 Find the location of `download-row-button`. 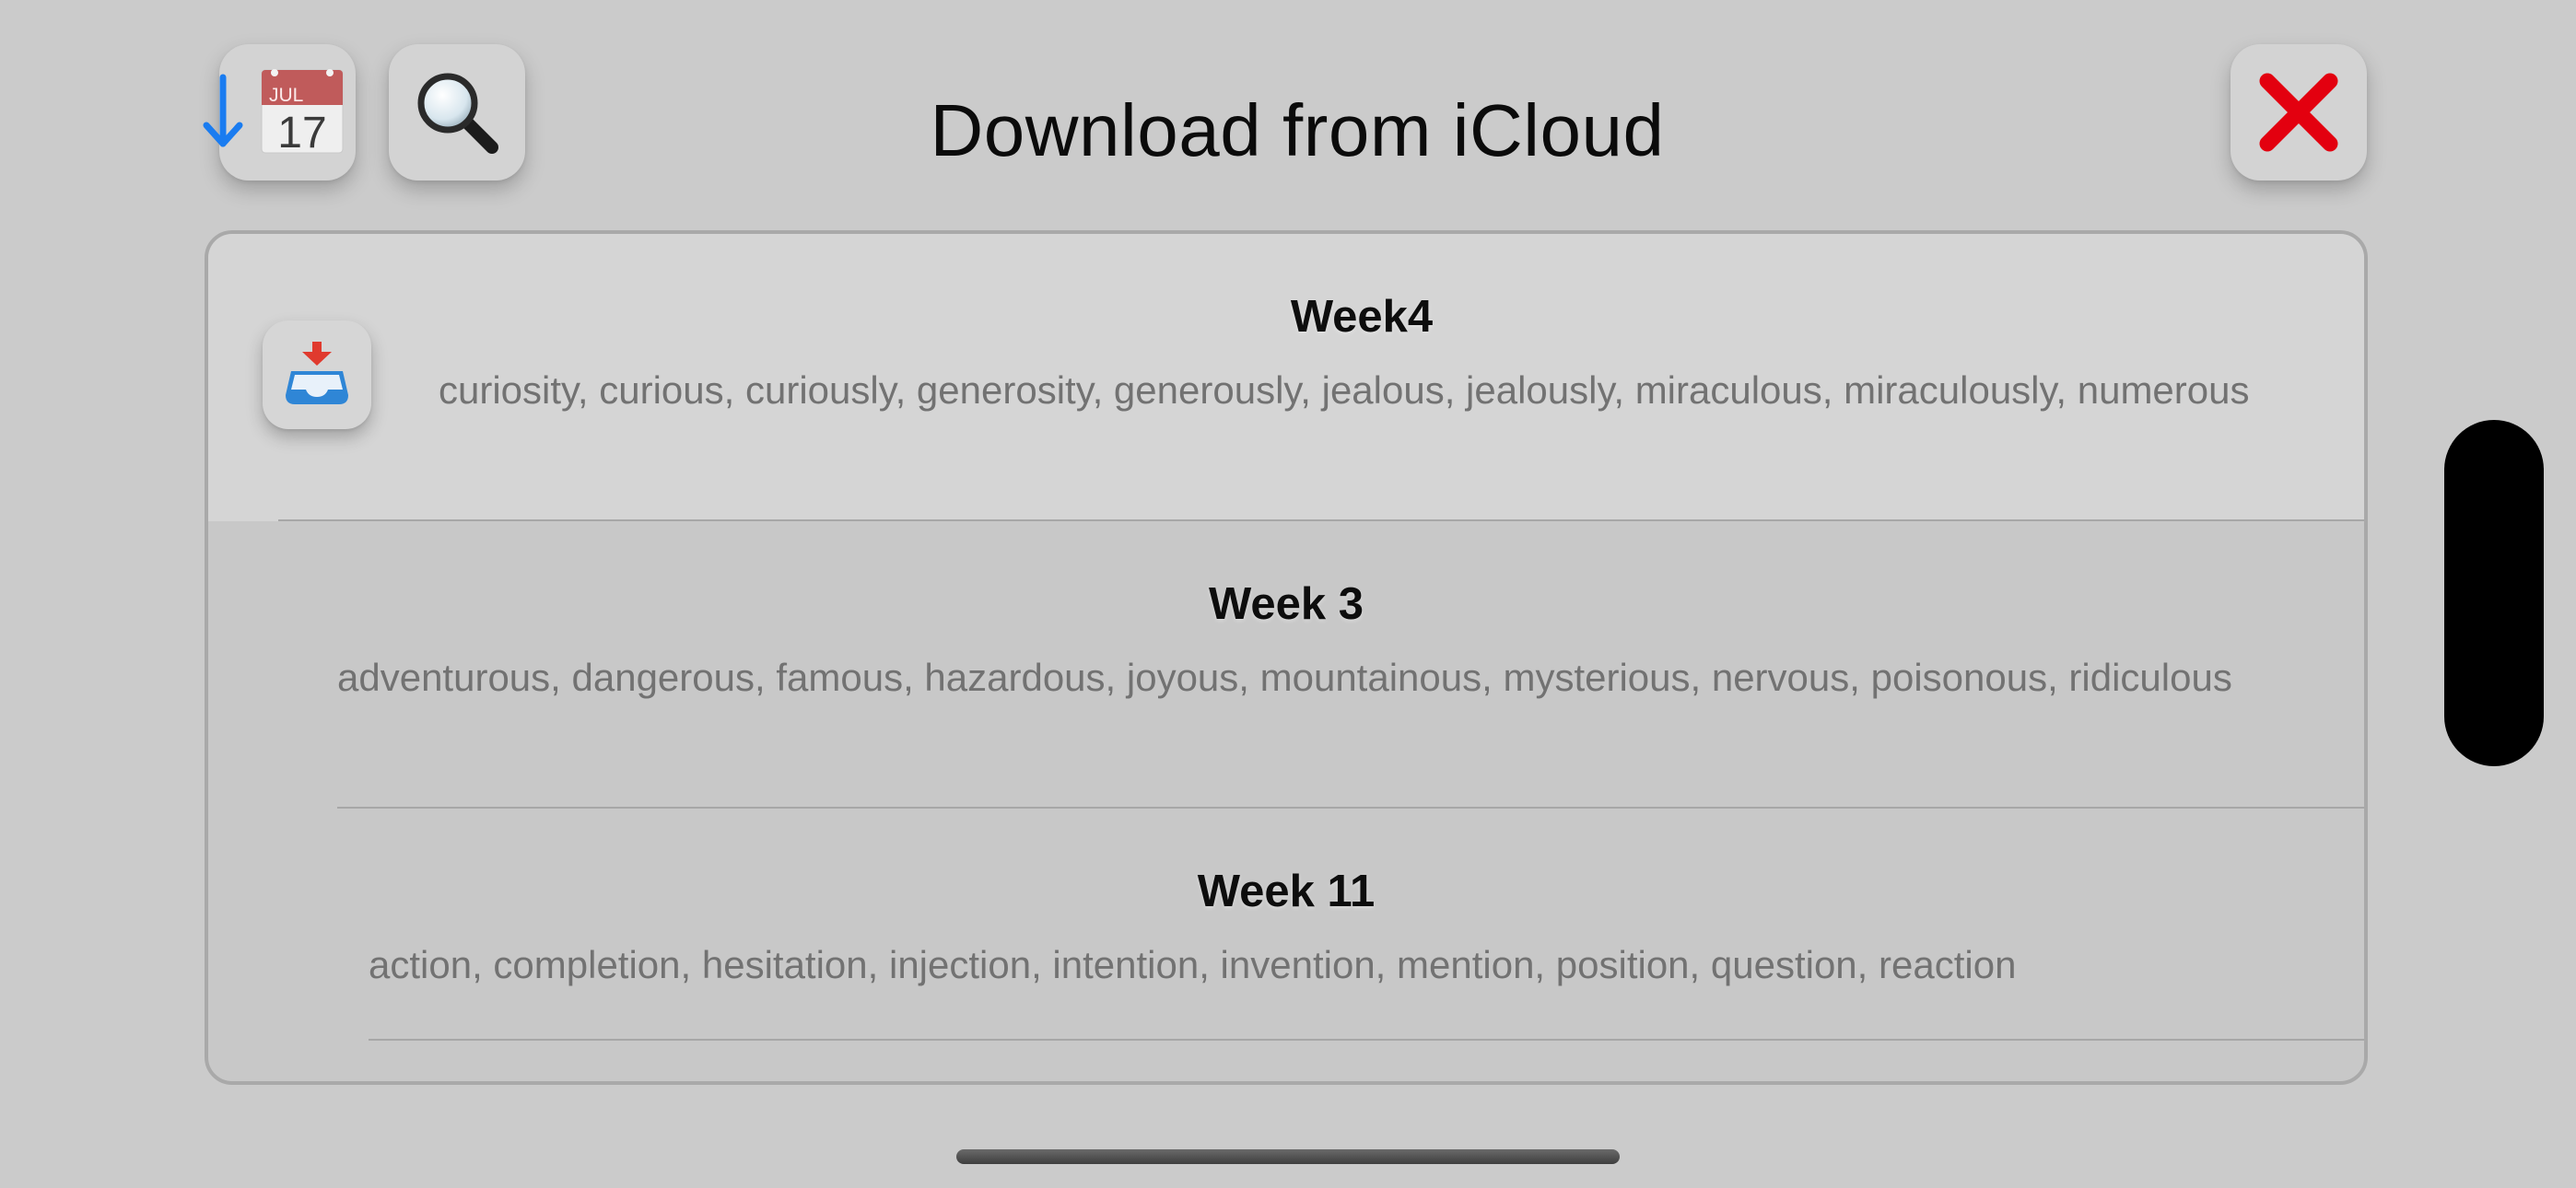

download-row-button is located at coordinates (317, 374).